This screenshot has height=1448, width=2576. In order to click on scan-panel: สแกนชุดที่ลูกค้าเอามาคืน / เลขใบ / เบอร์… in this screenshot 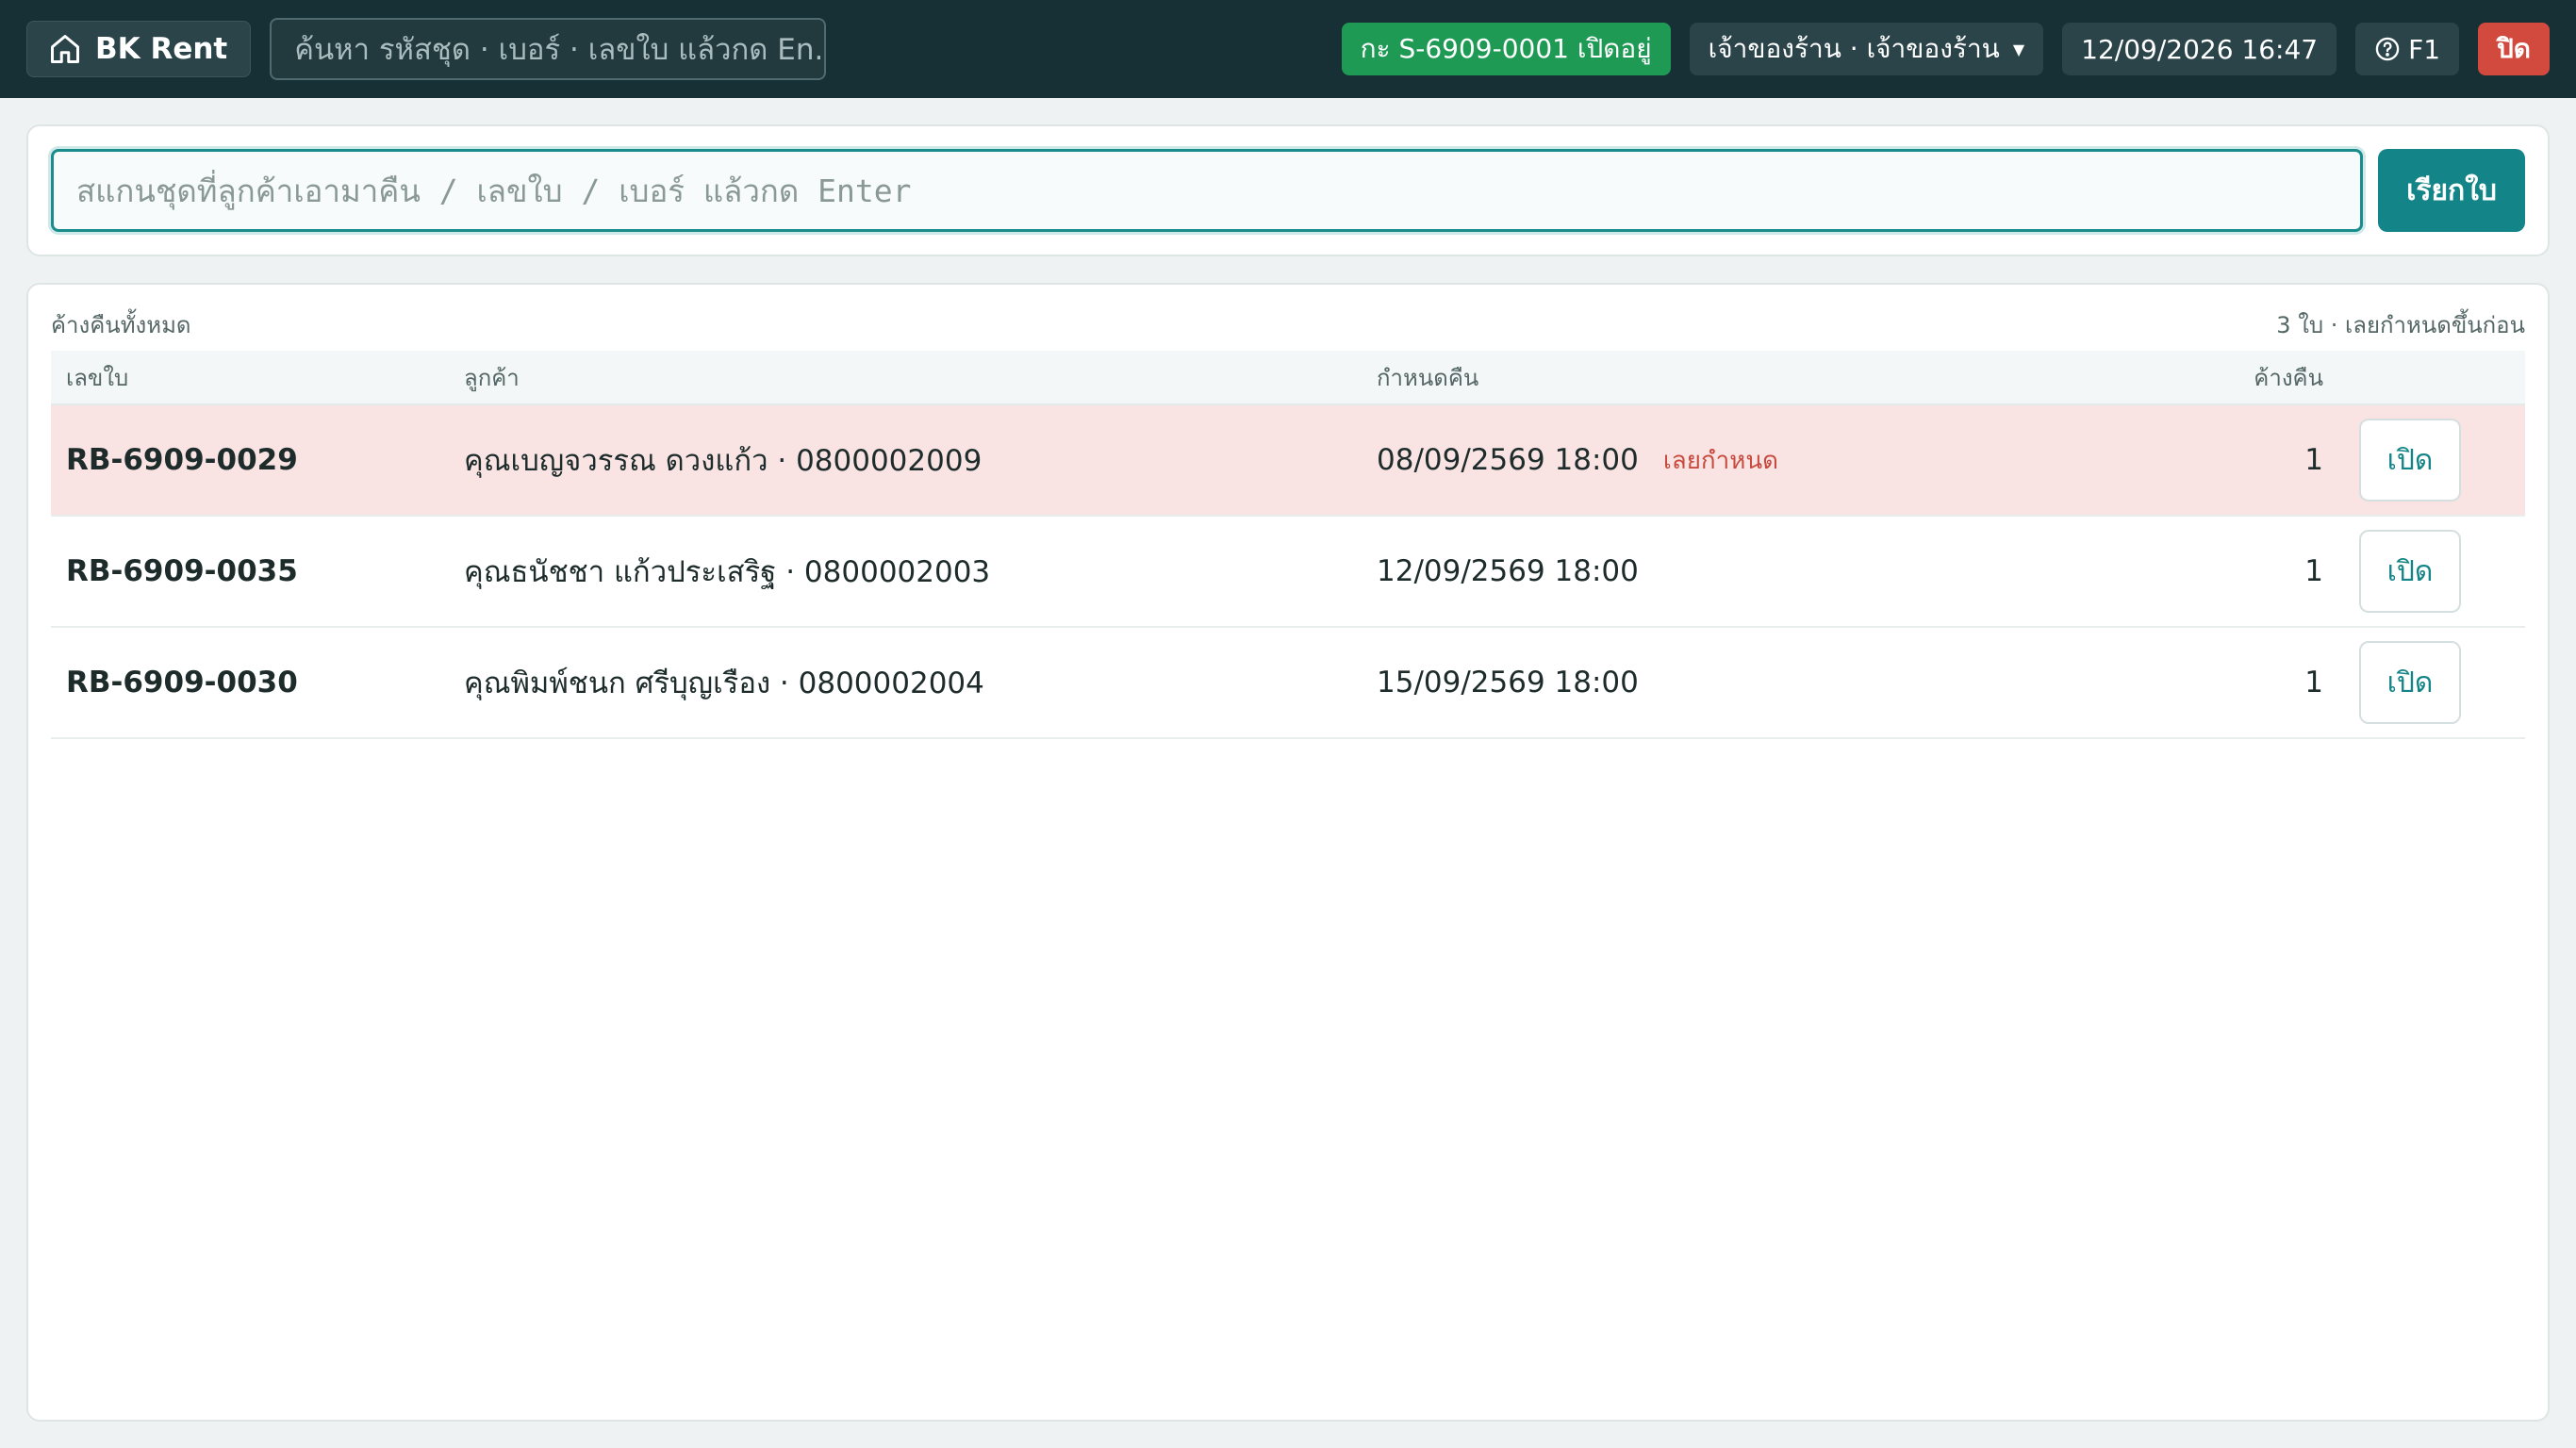, I will do `click(1288, 190)`.